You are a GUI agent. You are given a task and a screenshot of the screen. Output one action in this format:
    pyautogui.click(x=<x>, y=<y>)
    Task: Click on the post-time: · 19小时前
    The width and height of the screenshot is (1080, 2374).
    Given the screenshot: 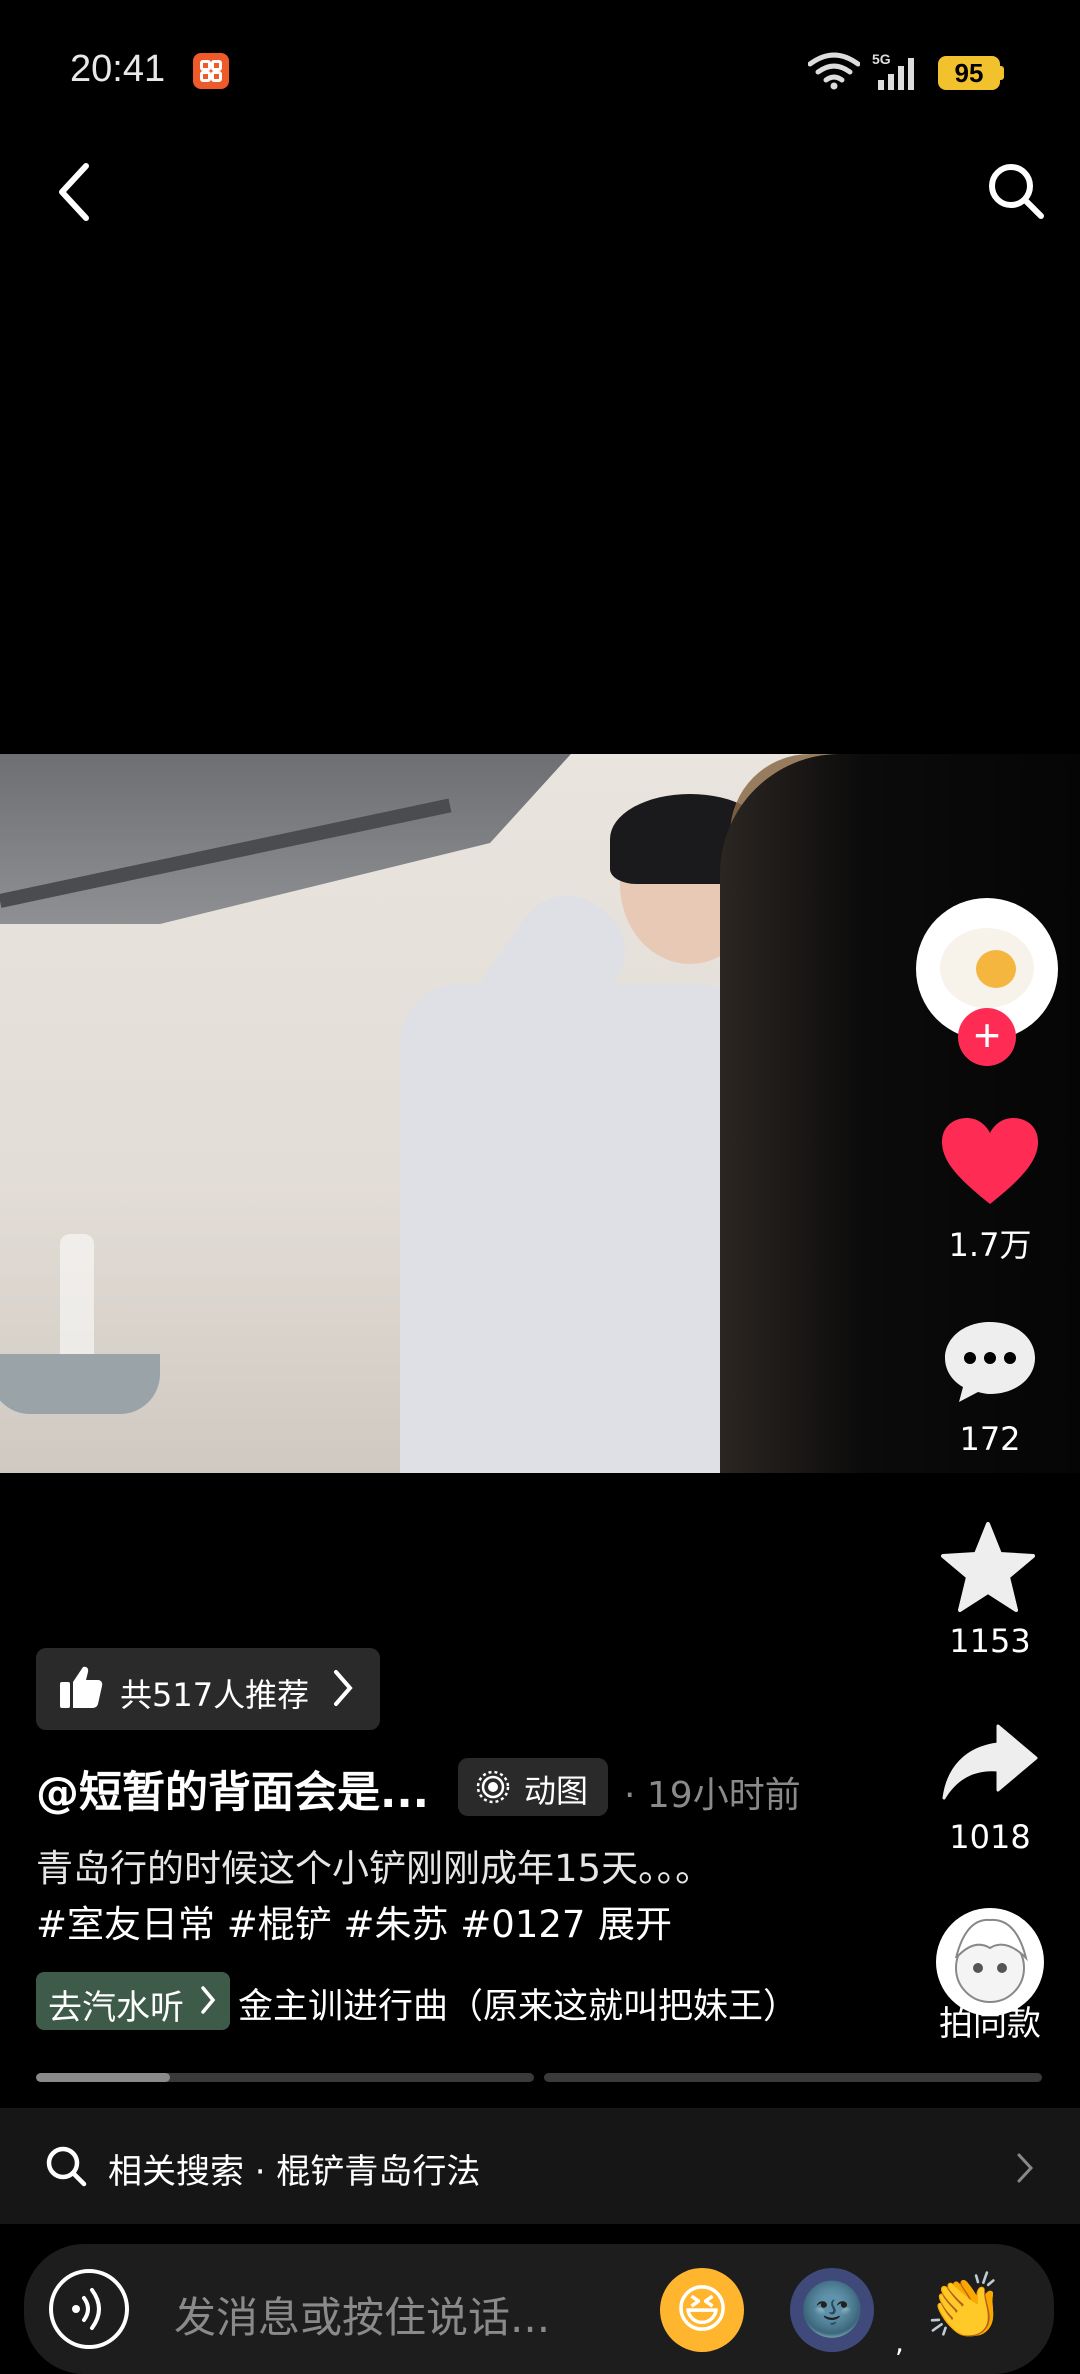 What is the action you would take?
    pyautogui.click(x=712, y=1795)
    